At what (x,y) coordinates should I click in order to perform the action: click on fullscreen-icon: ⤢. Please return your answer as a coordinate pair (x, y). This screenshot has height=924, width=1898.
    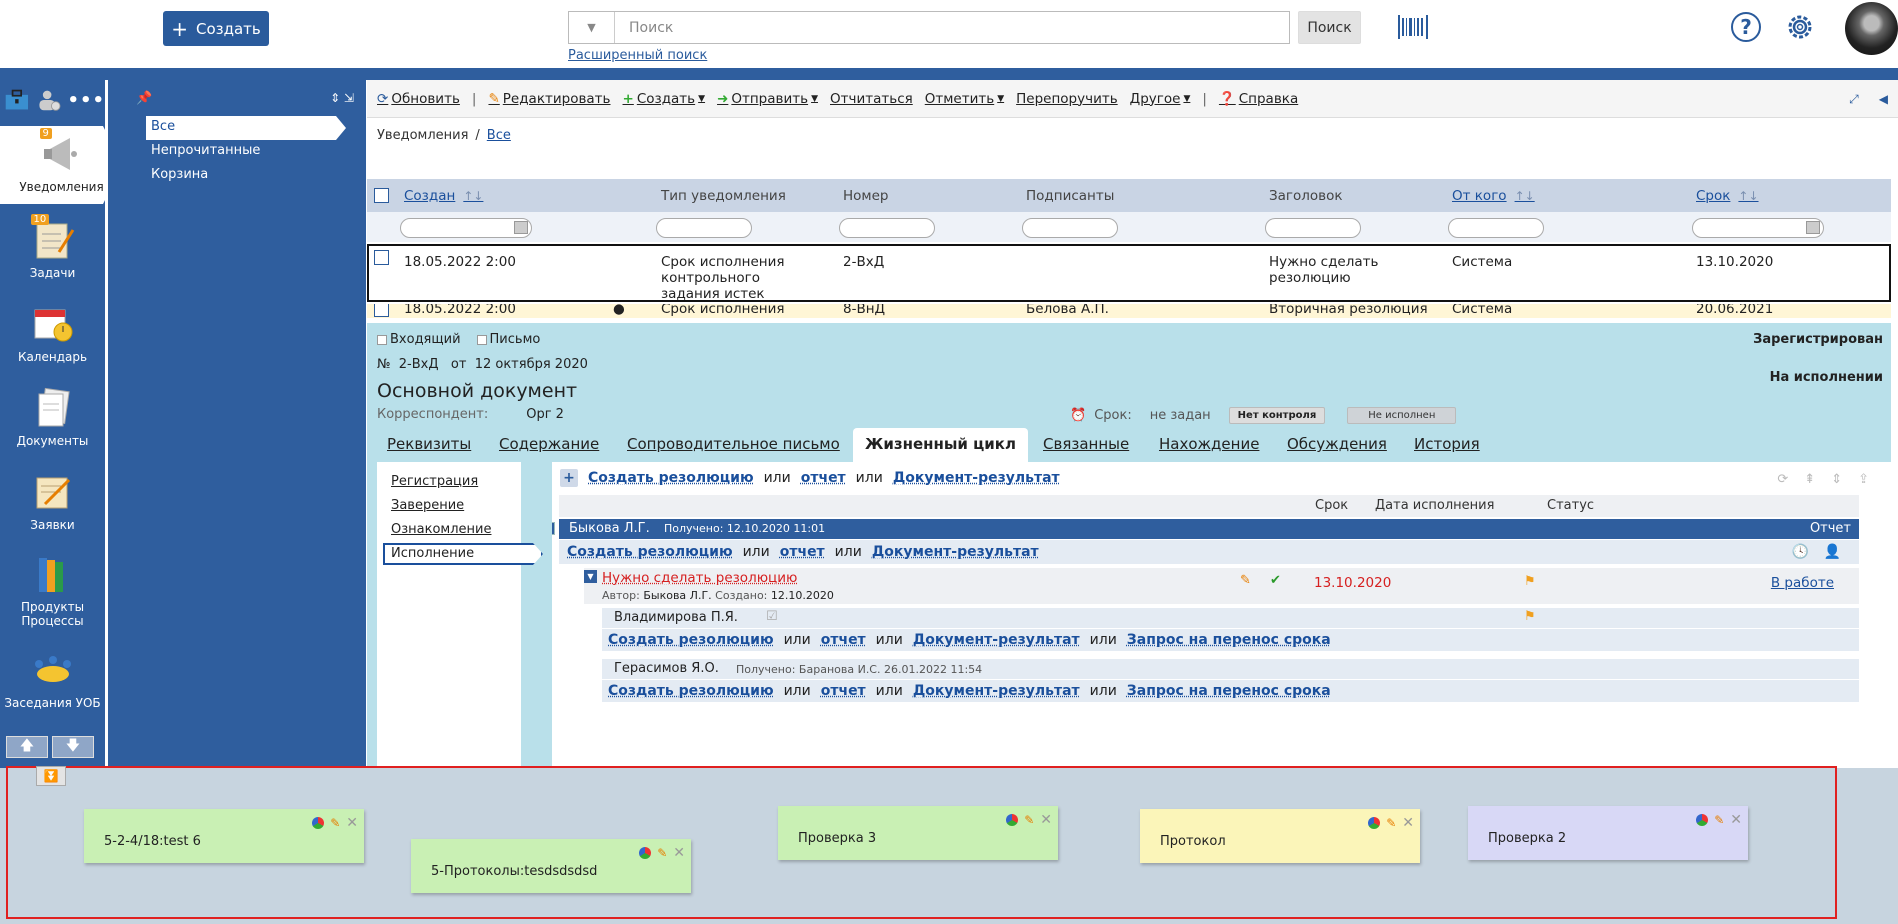
    Looking at the image, I should click on (1854, 99).